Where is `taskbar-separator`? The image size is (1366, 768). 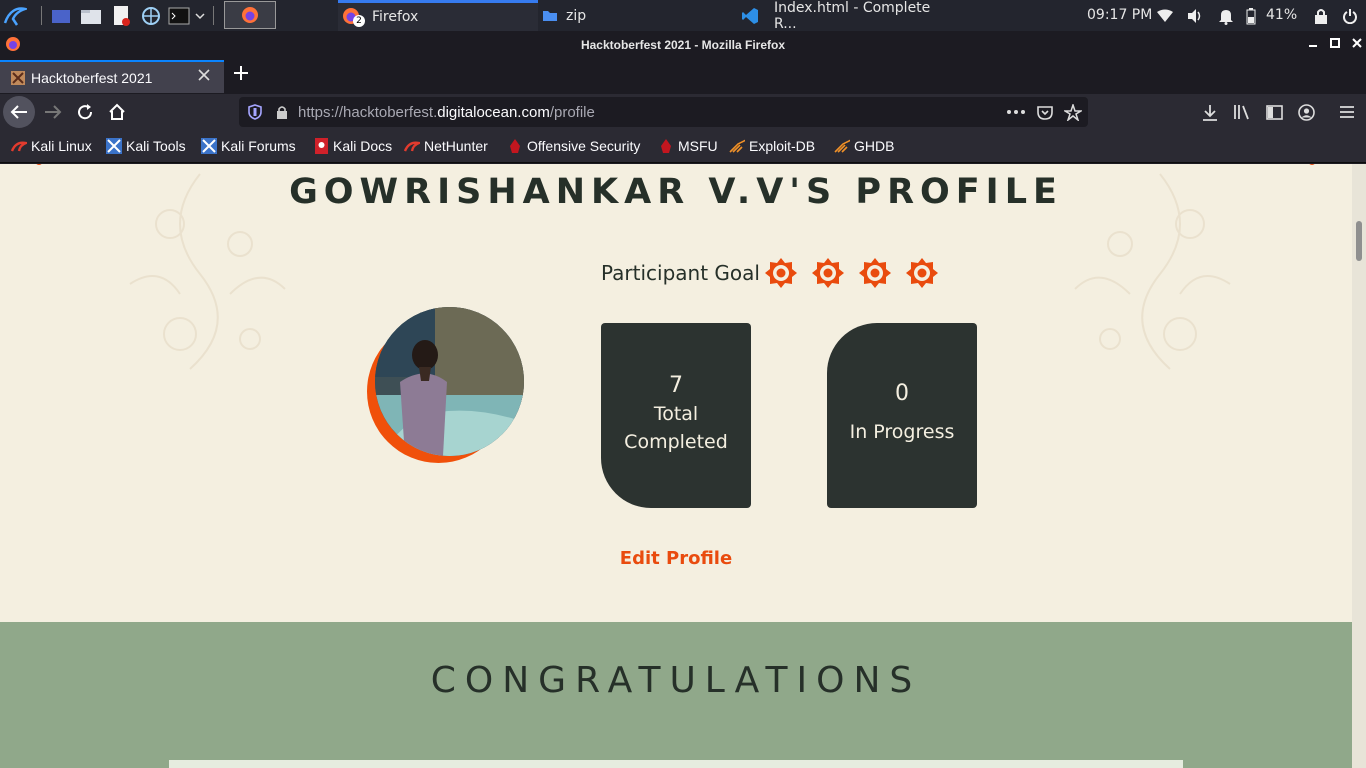
taskbar-separator is located at coordinates (213, 15).